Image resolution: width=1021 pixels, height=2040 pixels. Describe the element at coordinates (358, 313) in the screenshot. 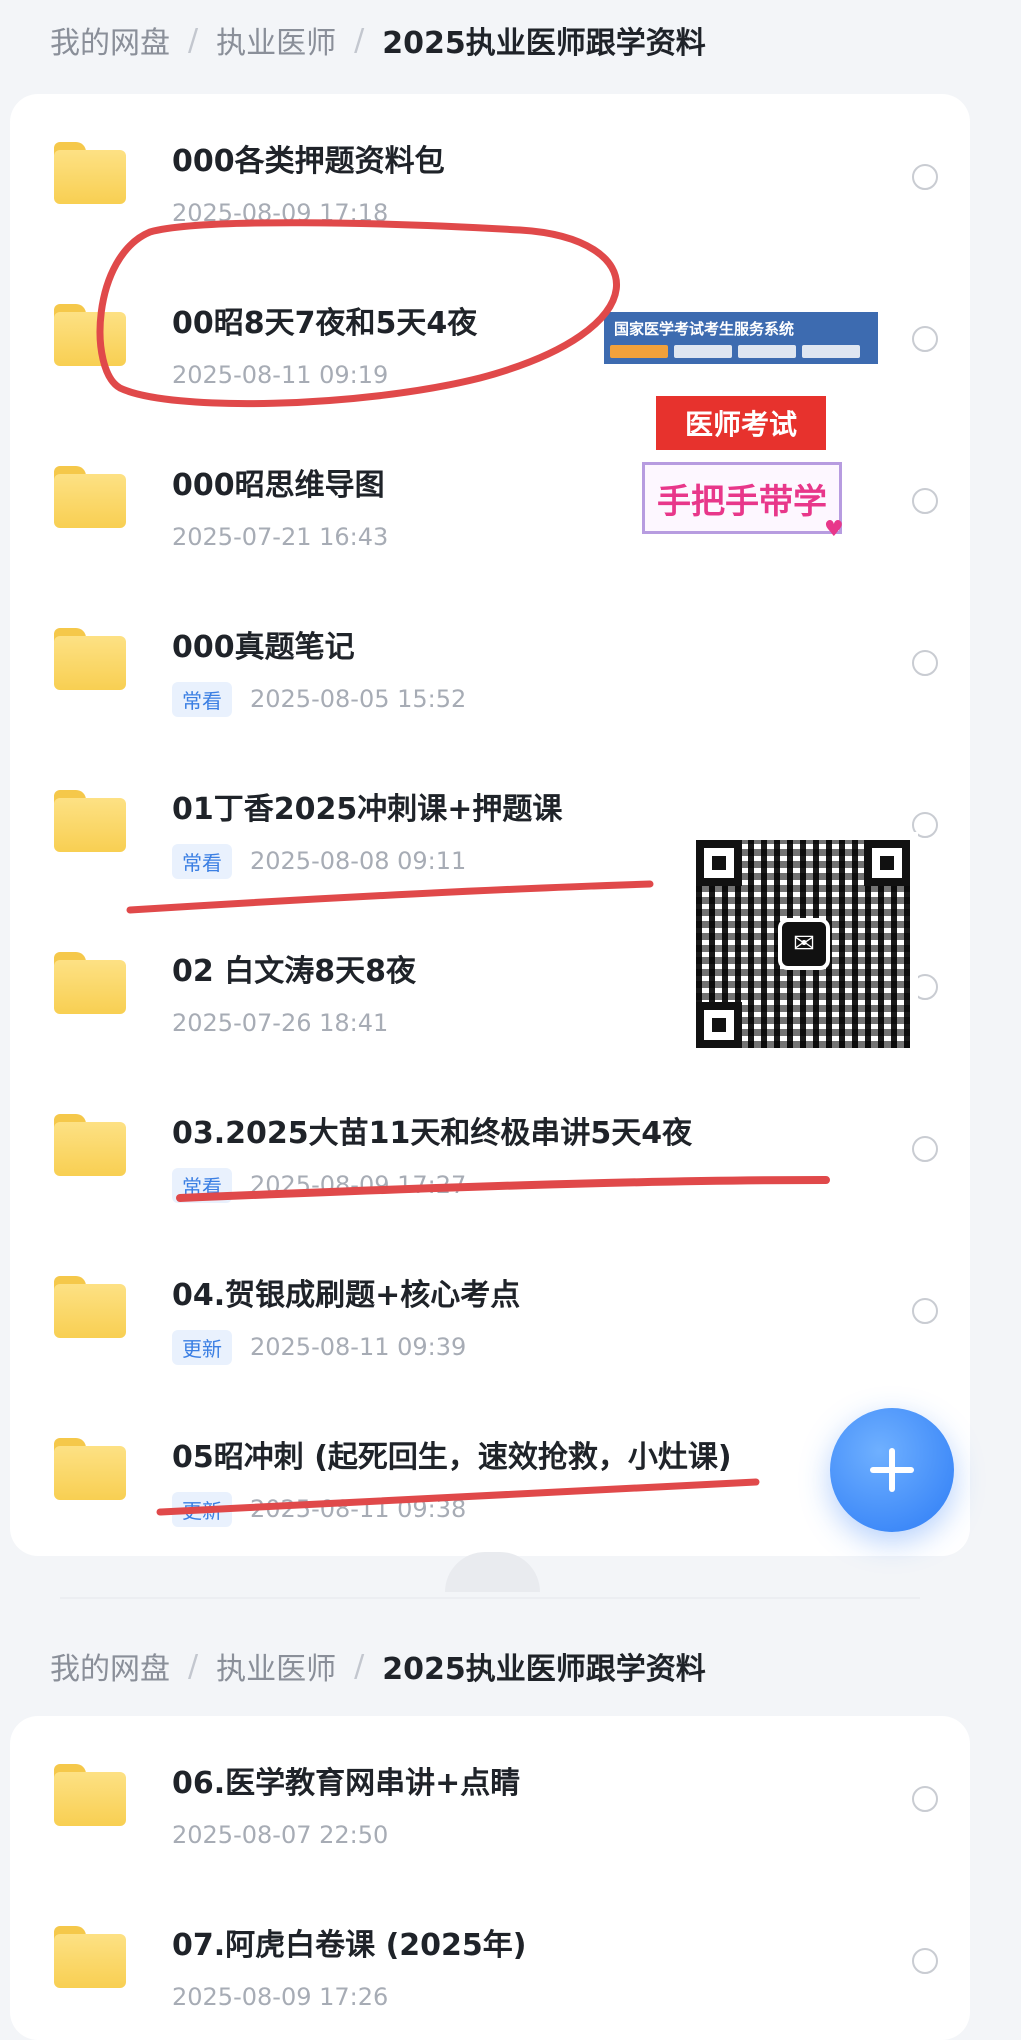

I see `highlight-circle` at that location.